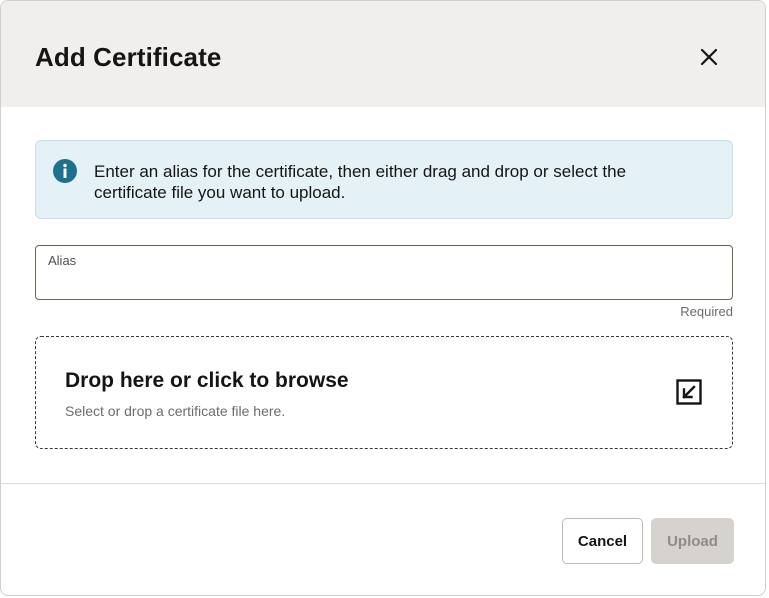 The height and width of the screenshot is (598, 769). Describe the element at coordinates (383, 283) in the screenshot. I see `alias-input` at that location.